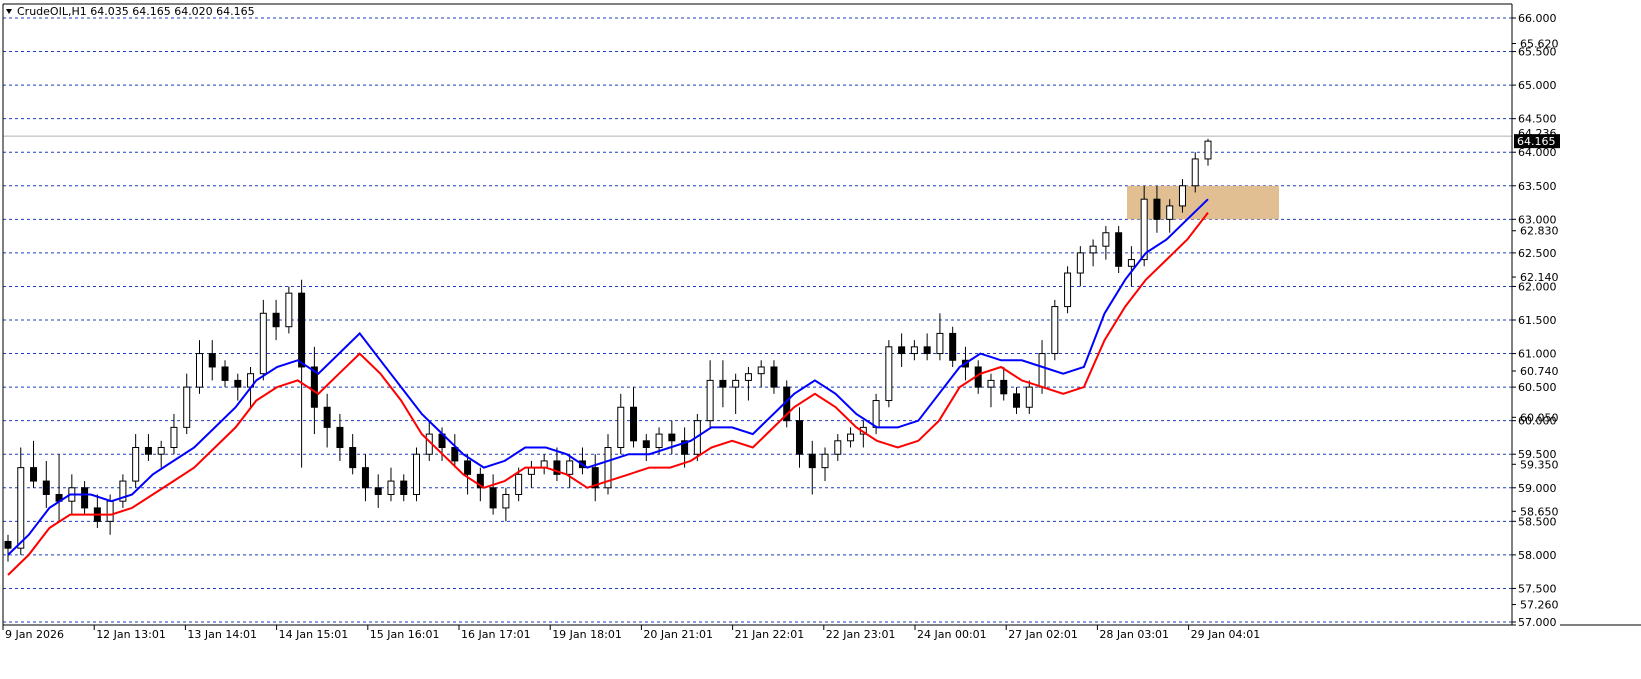 The image size is (1641, 679). What do you see at coordinates (1226, 634) in the screenshot?
I see `x-tick-label: 29 Jan 04:01` at bounding box center [1226, 634].